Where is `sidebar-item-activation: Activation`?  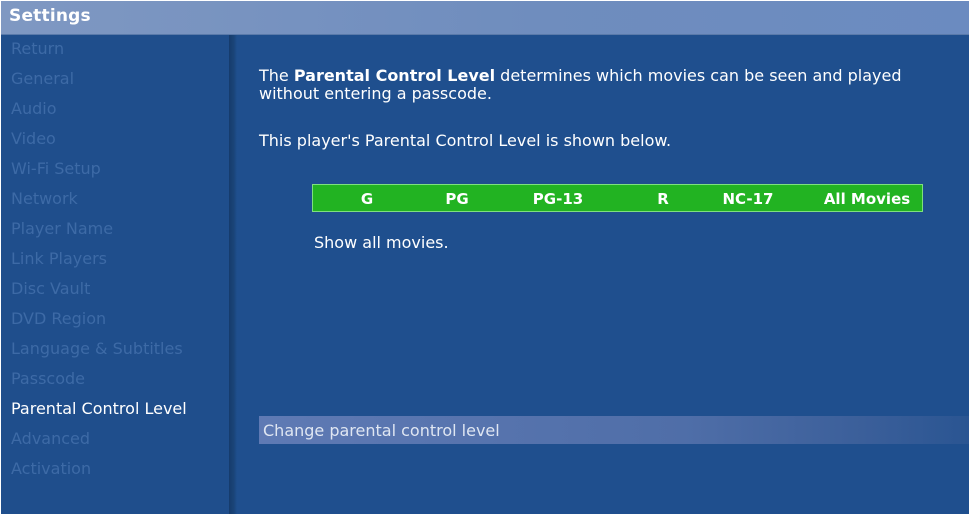
sidebar-item-activation: Activation is located at coordinates (51, 474).